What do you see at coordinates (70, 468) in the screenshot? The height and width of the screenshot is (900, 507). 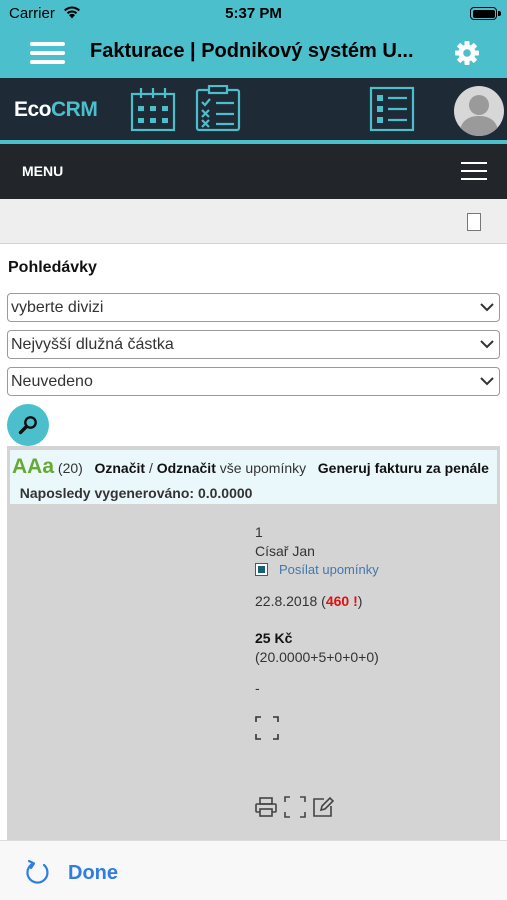 I see `item-count: (20)` at bounding box center [70, 468].